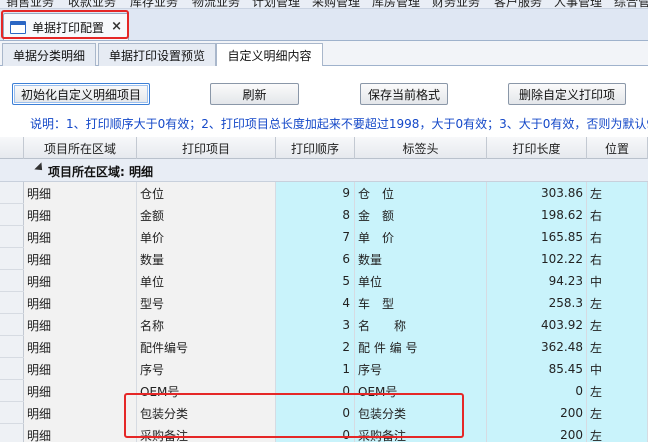 Image resolution: width=648 pixels, height=442 pixels. What do you see at coordinates (404, 94) in the screenshot?
I see `save-format-button: 保存当前格式` at bounding box center [404, 94].